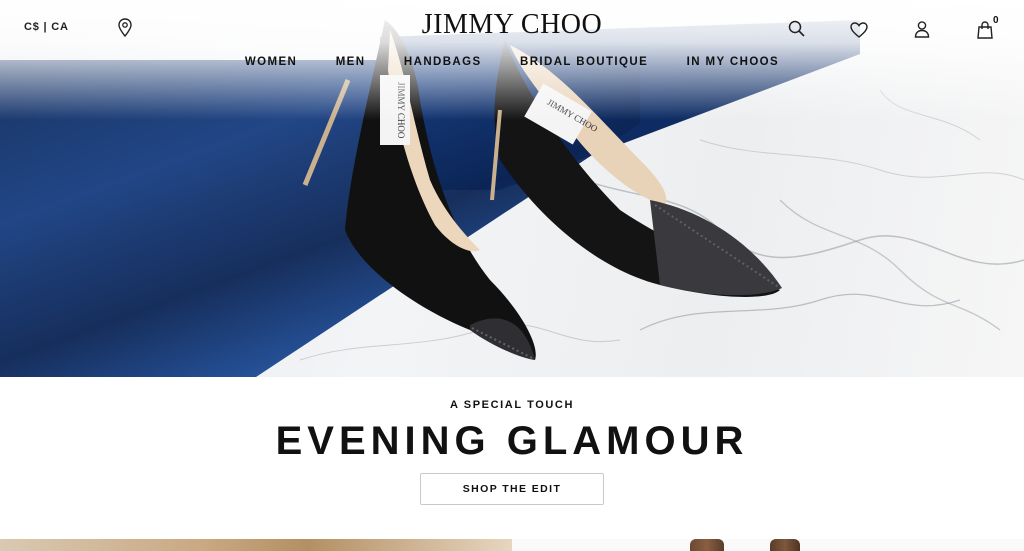 This screenshot has height=551, width=1024. Describe the element at coordinates (768, 545) in the screenshot. I see `lower-banner-right-image` at that location.